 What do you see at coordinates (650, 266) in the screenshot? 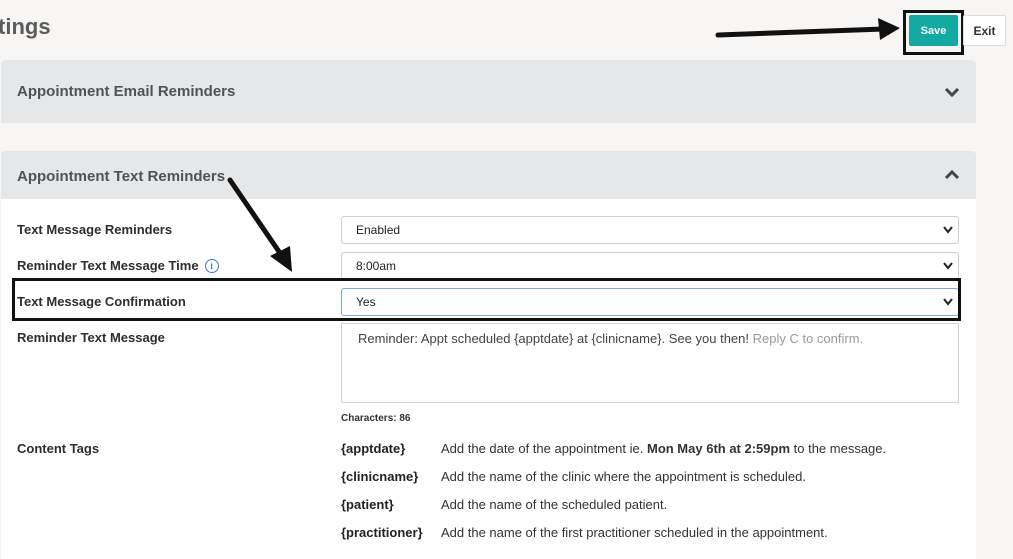
I see `time-select: 8:00am` at bounding box center [650, 266].